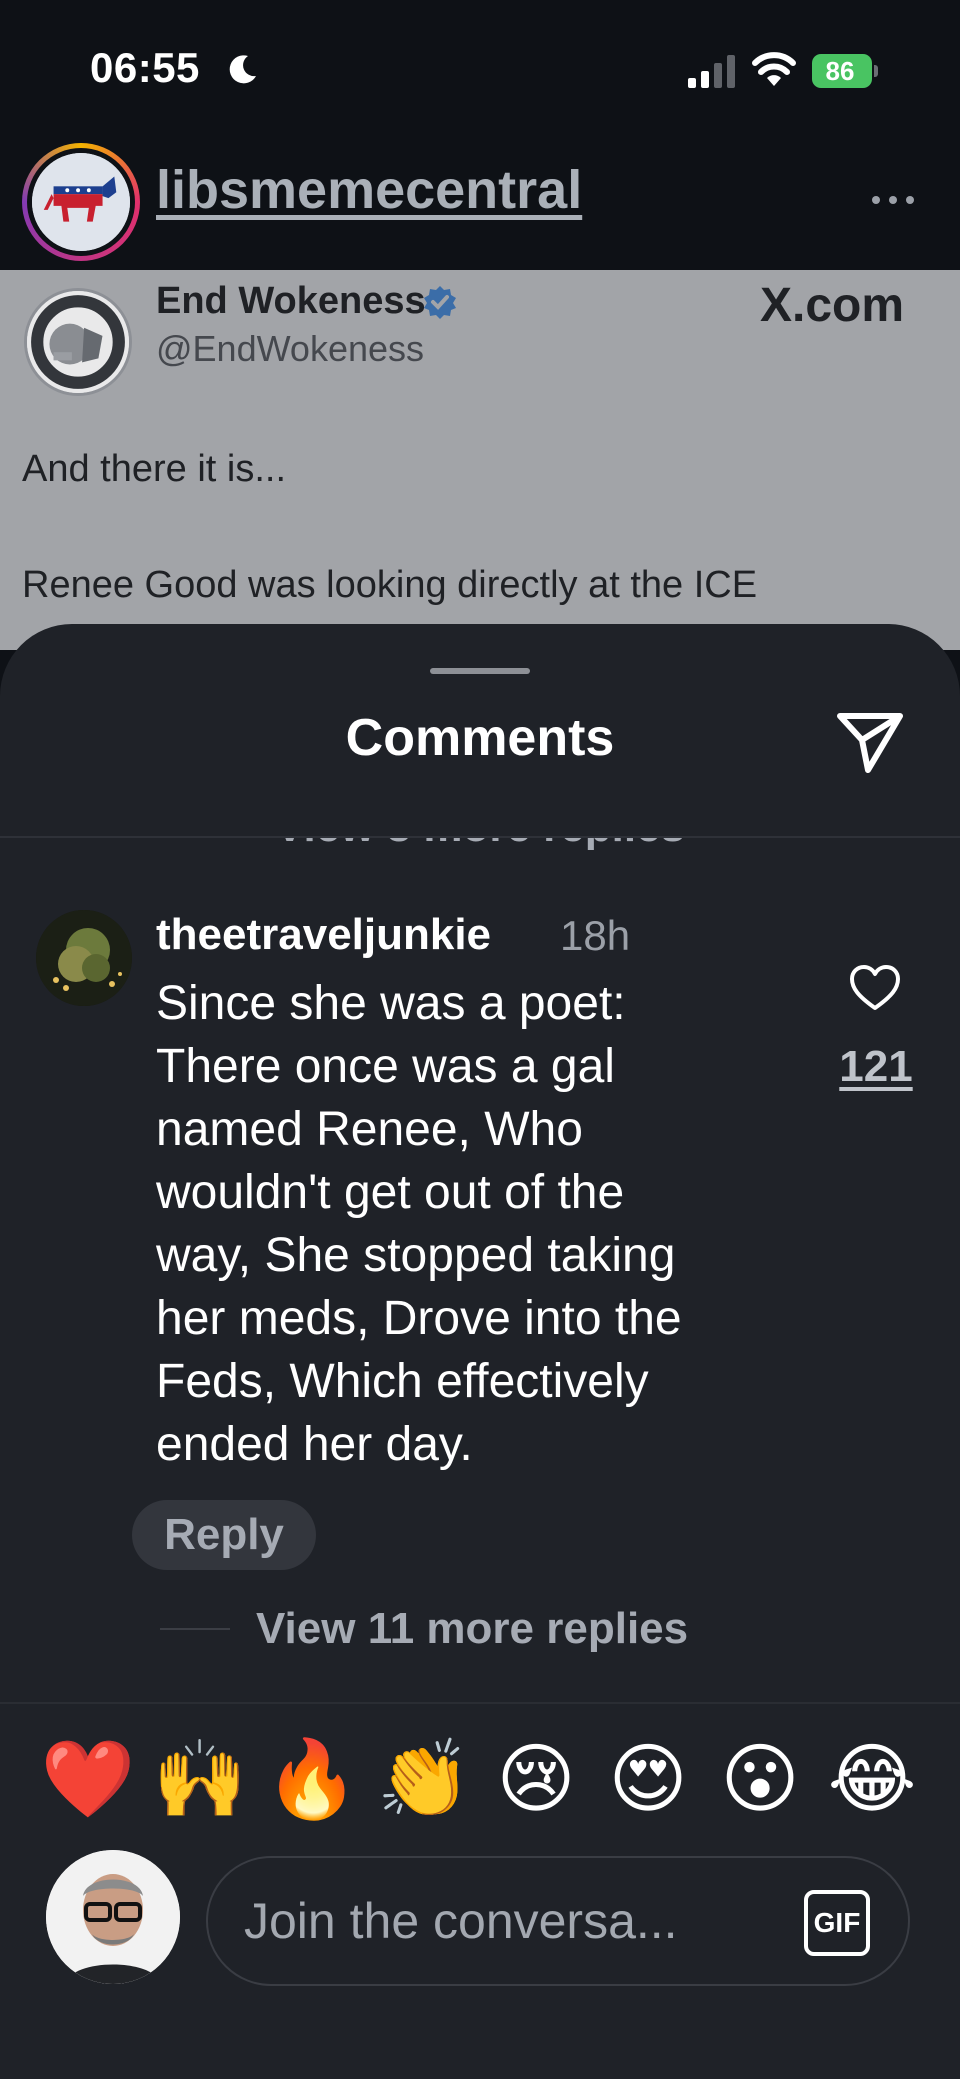  I want to click on comment-text-line: Since she was a poet:, so click(391, 1003).